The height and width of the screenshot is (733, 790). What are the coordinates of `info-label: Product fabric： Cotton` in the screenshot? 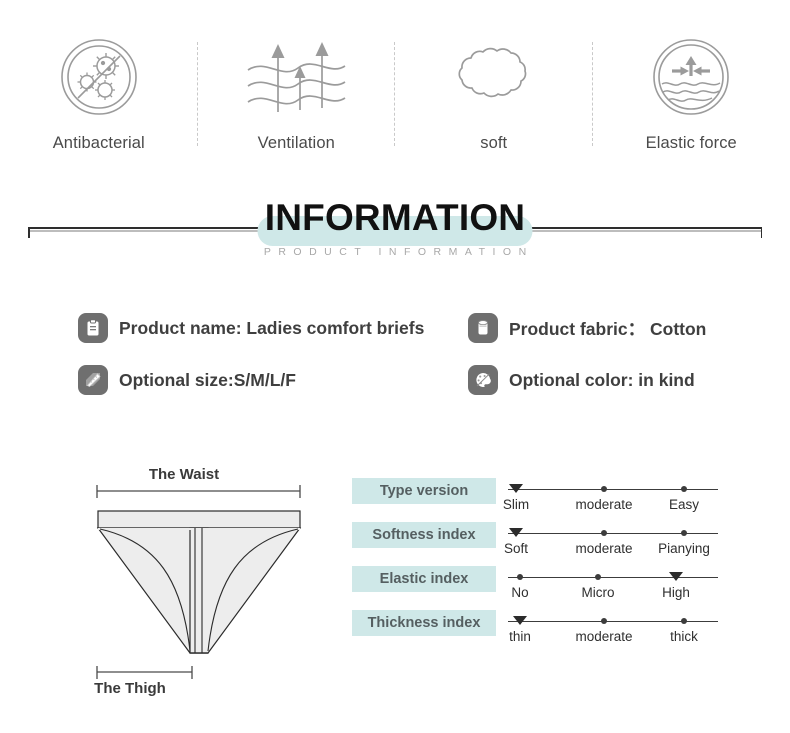 It's located at (608, 328).